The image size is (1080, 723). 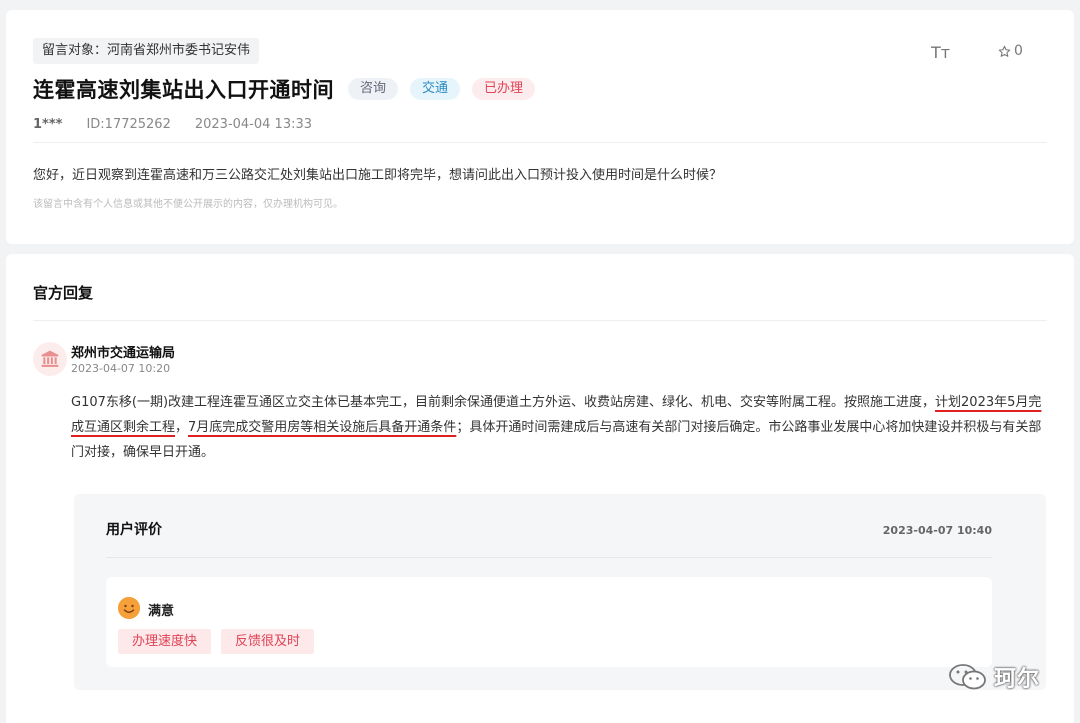 I want to click on reply-highlight-opening-condition: 7月底完成交警用房等相关设施后具备开通条件, so click(x=322, y=427).